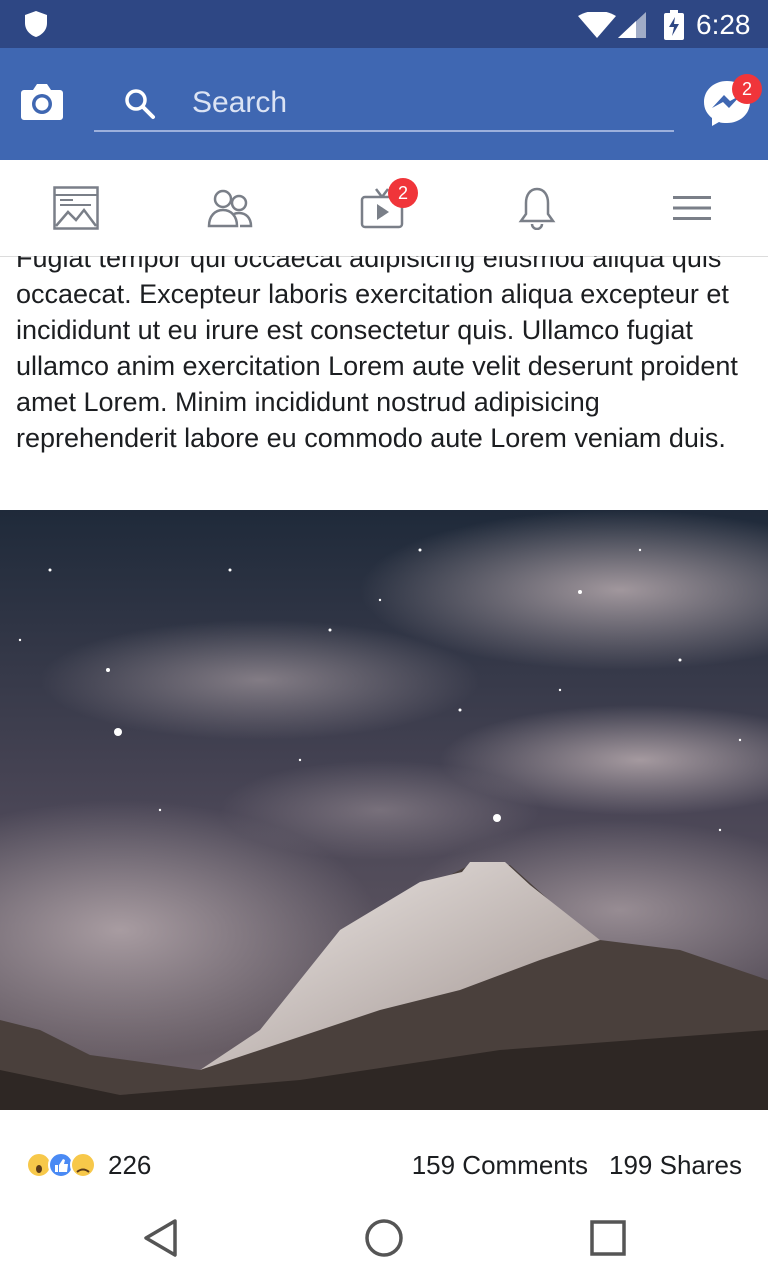 This screenshot has width=768, height=1280. I want to click on reaction-count: 226, so click(129, 1165).